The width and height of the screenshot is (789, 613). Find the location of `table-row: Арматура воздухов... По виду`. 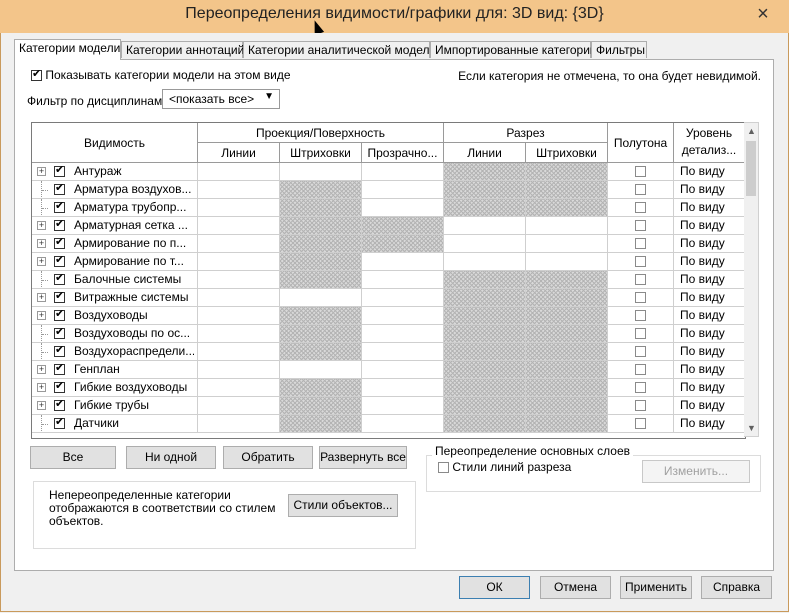

table-row: Арматура воздухов... По виду is located at coordinates (388, 190).